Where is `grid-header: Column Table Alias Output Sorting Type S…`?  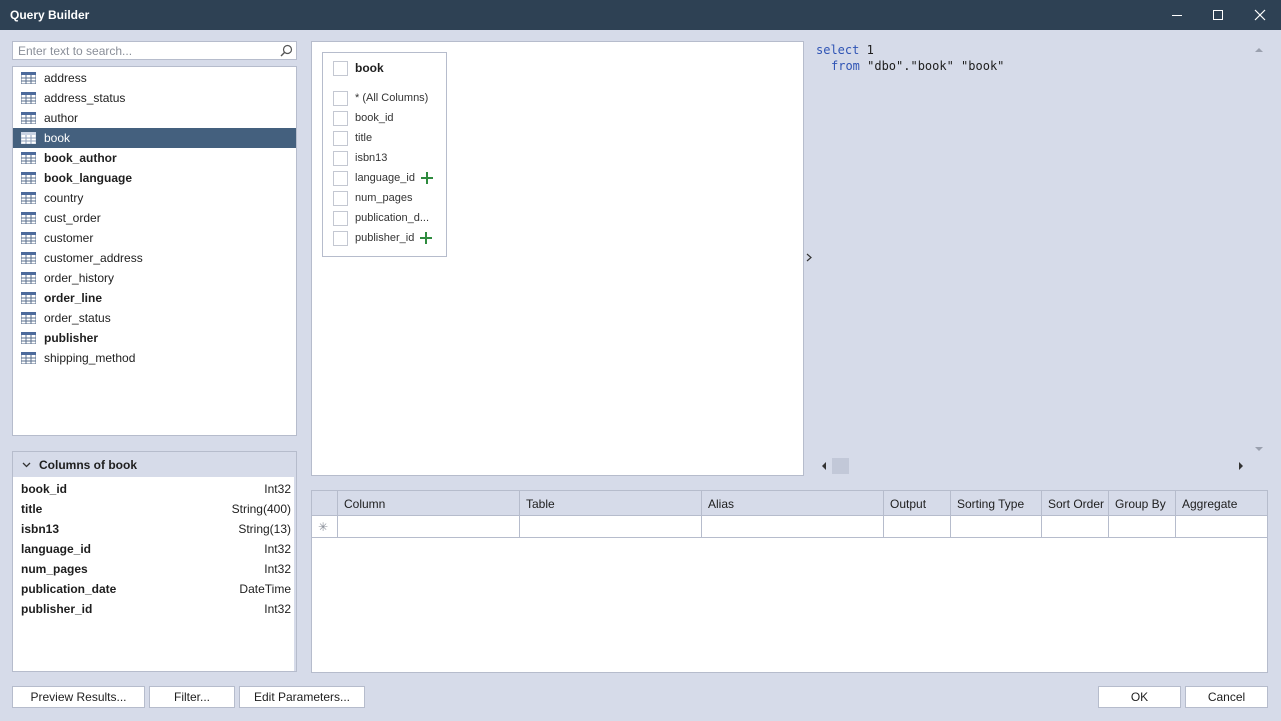
grid-header: Column Table Alias Output Sorting Type S… is located at coordinates (789, 503).